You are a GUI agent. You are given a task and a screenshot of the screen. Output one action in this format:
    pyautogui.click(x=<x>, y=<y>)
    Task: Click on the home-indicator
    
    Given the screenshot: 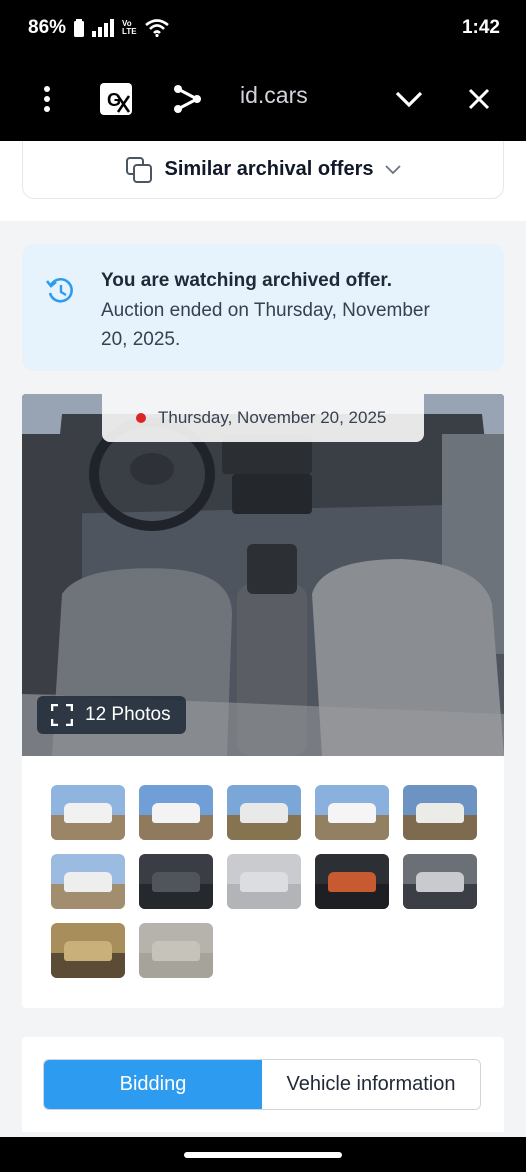 What is the action you would take?
    pyautogui.click(x=263, y=1155)
    